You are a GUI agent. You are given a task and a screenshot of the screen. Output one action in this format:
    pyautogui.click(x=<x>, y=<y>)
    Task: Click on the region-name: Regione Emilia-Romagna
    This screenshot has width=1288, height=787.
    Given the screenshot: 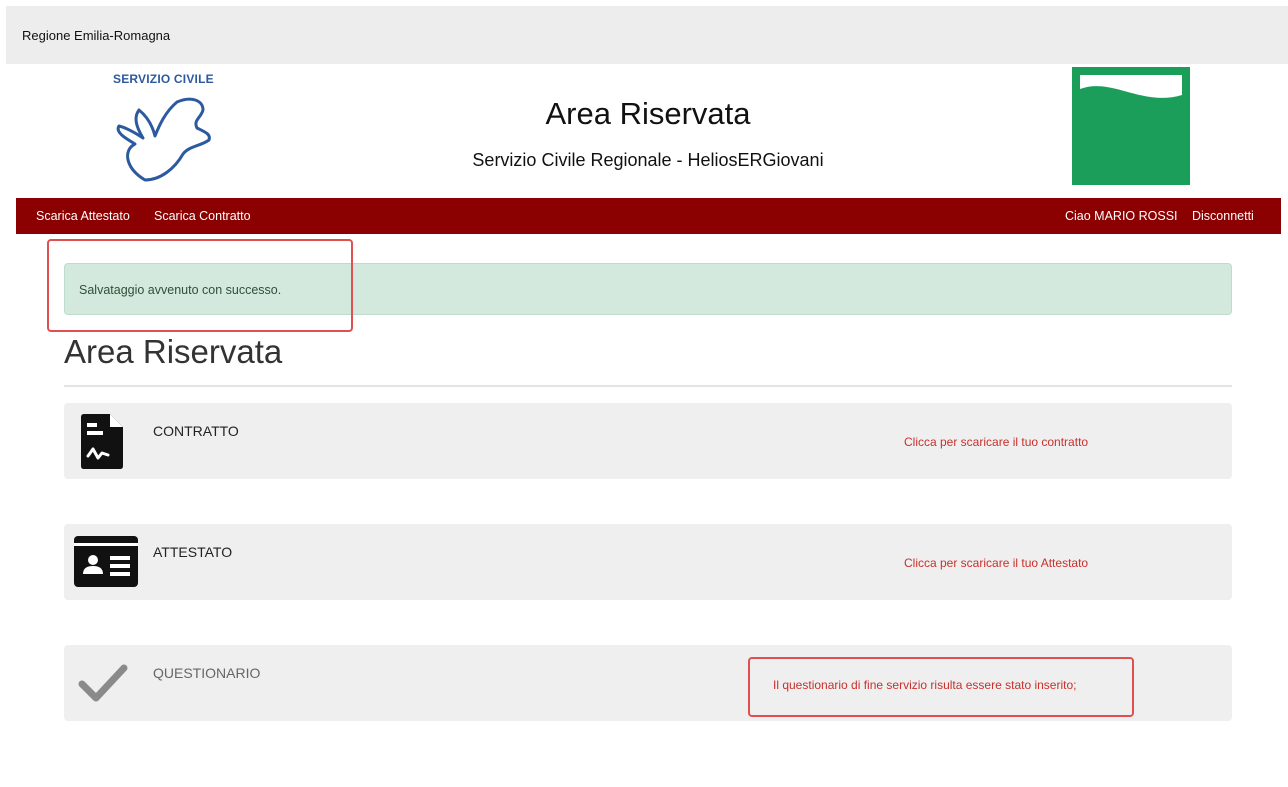 What is the action you would take?
    pyautogui.click(x=96, y=35)
    